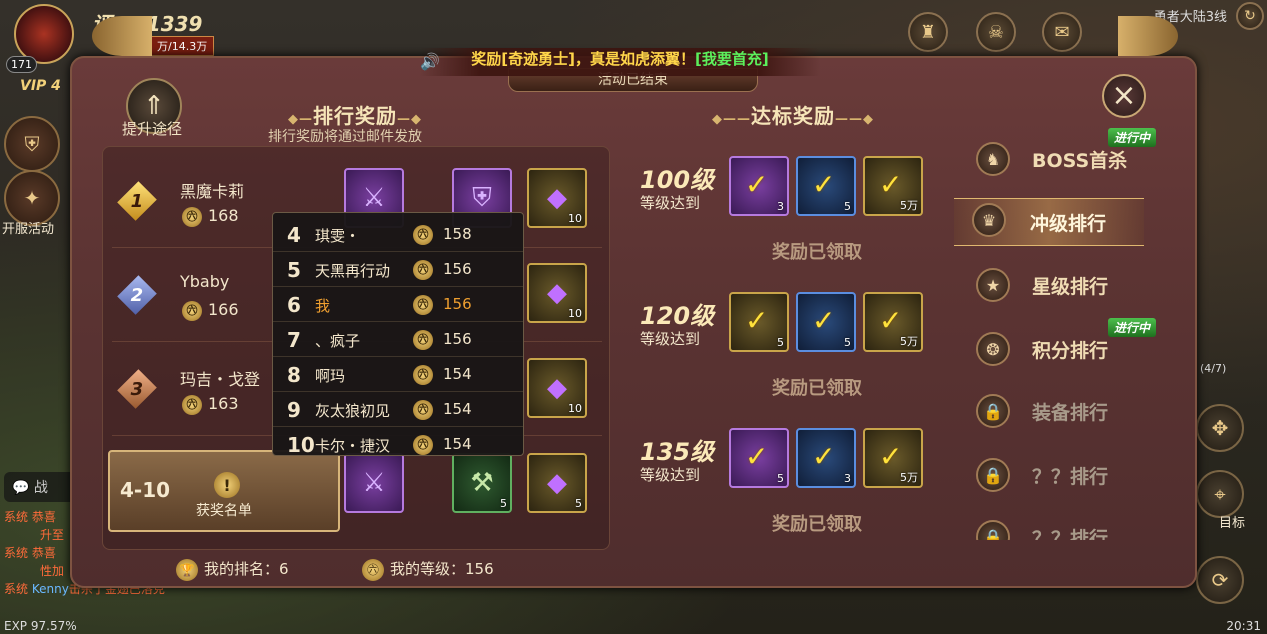  I want to click on skull-icon: ☠, so click(996, 32).